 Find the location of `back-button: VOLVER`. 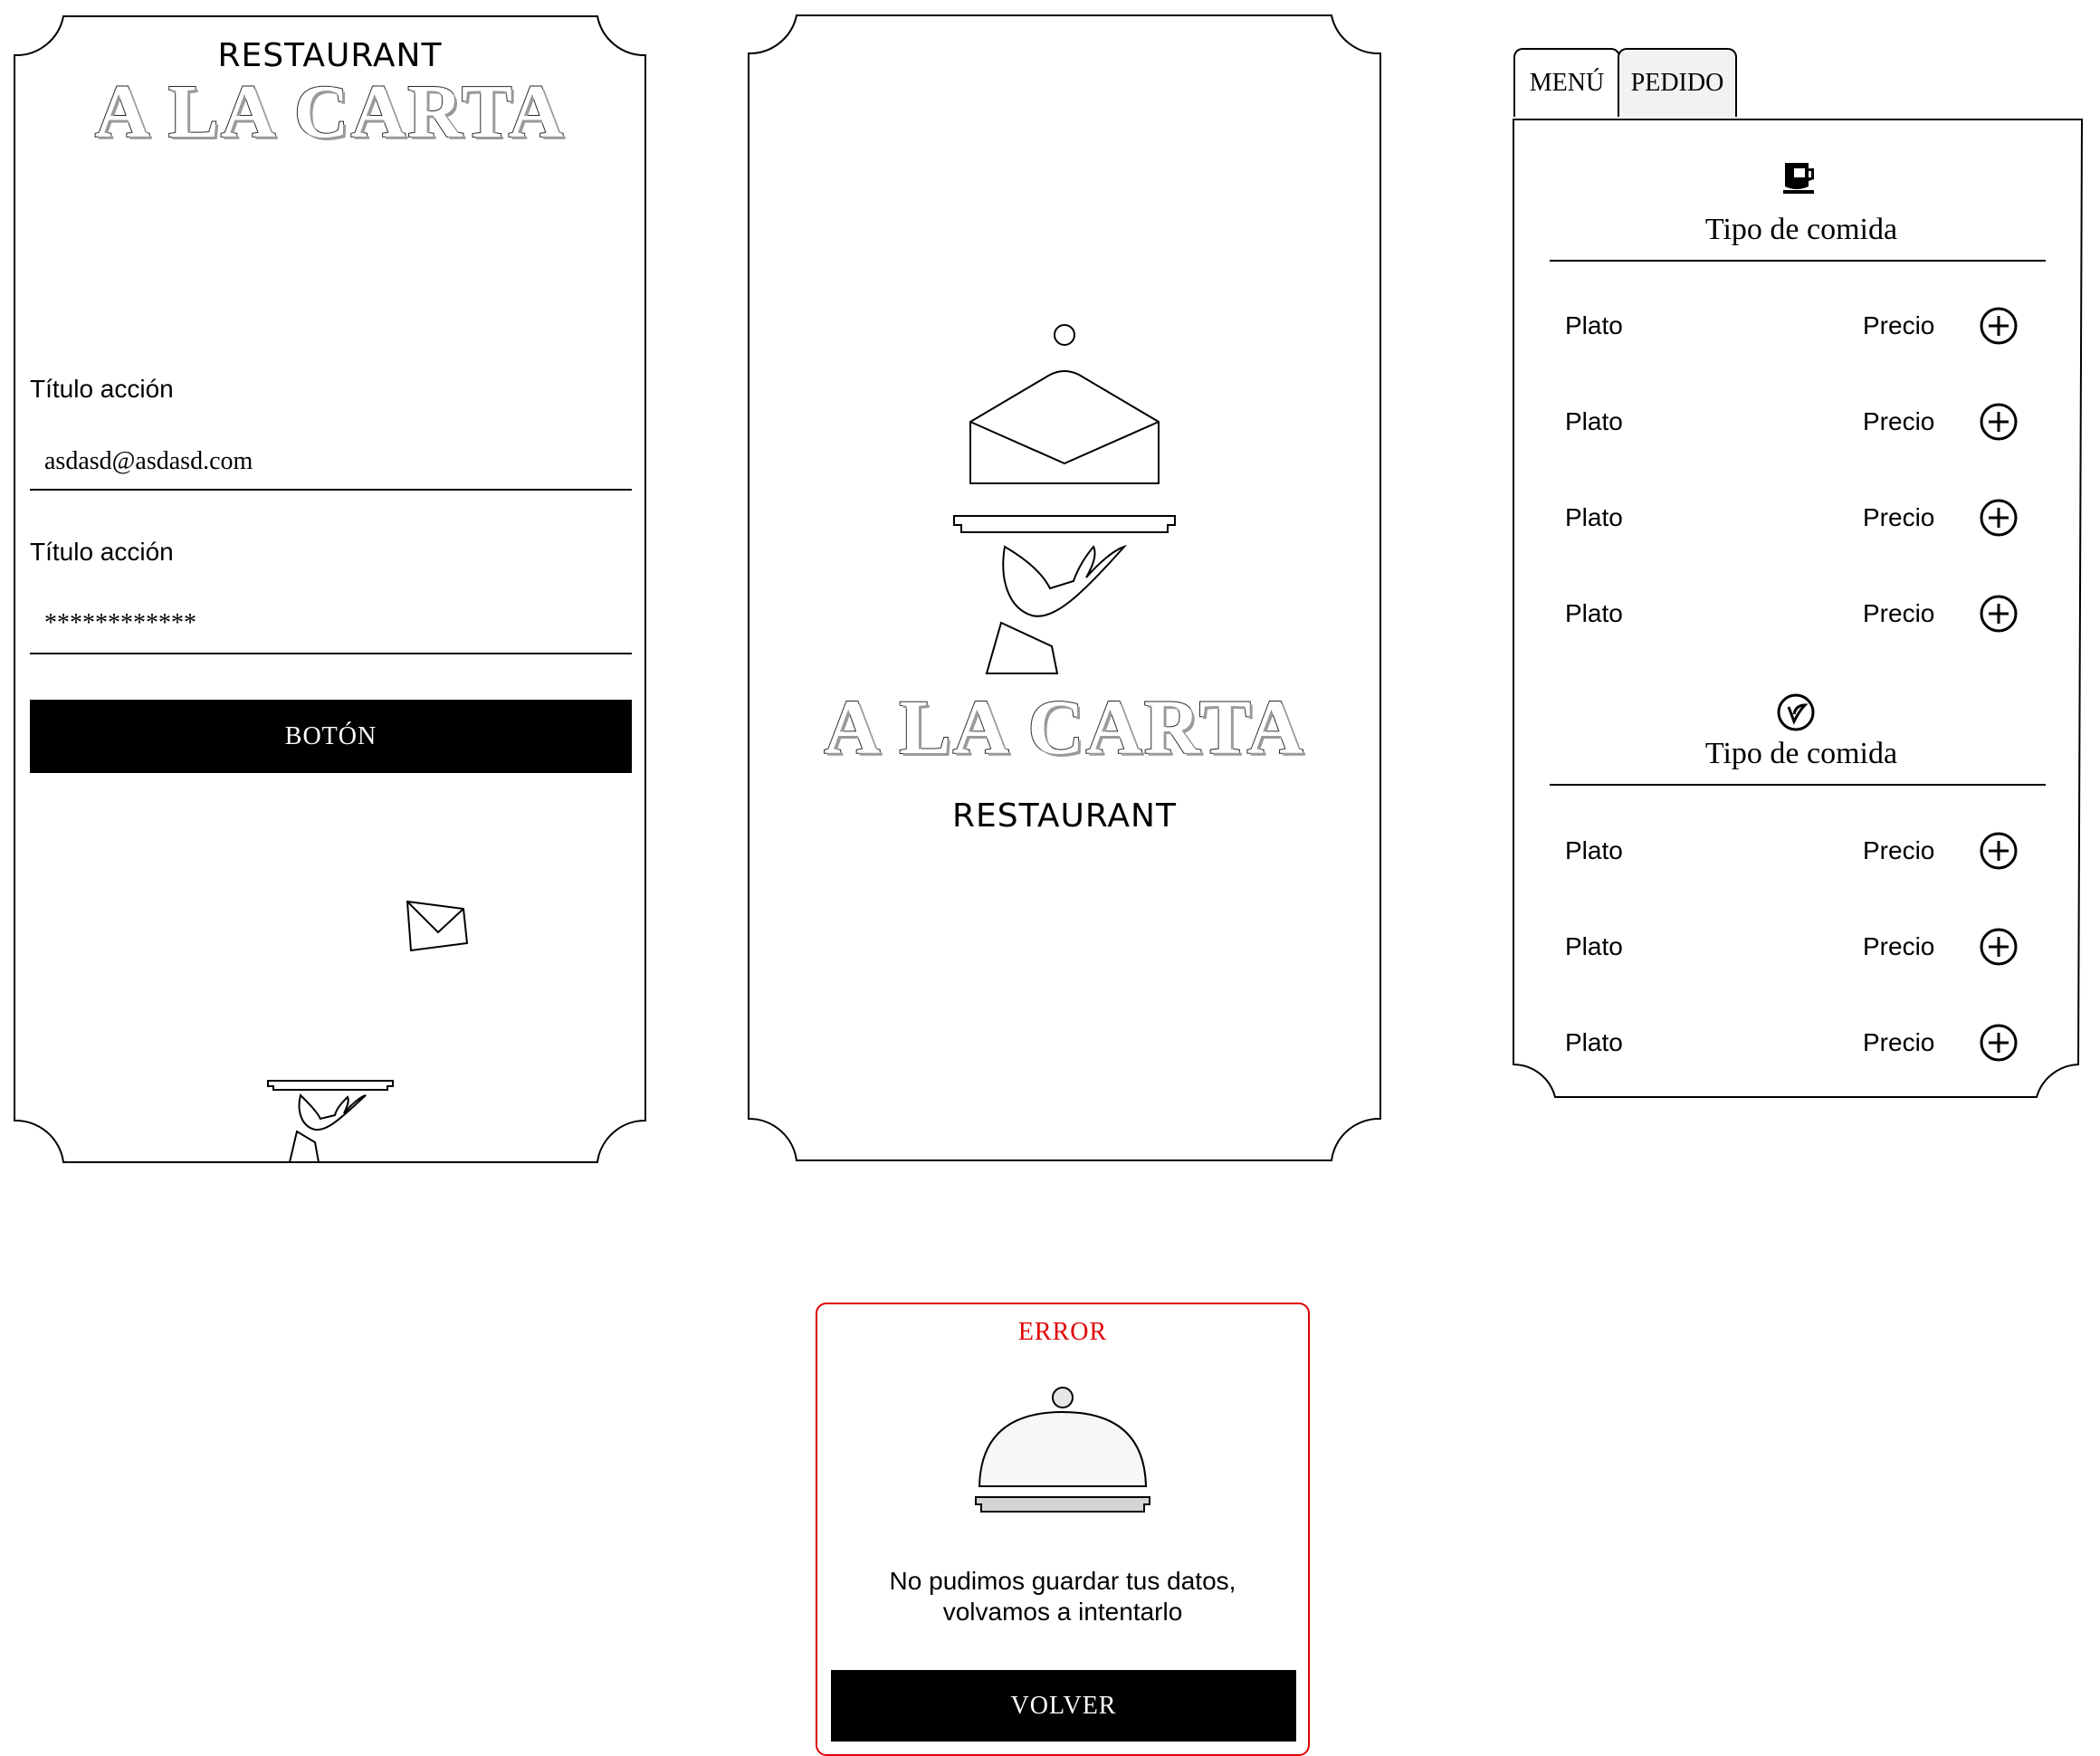

back-button: VOLVER is located at coordinates (1063, 1706).